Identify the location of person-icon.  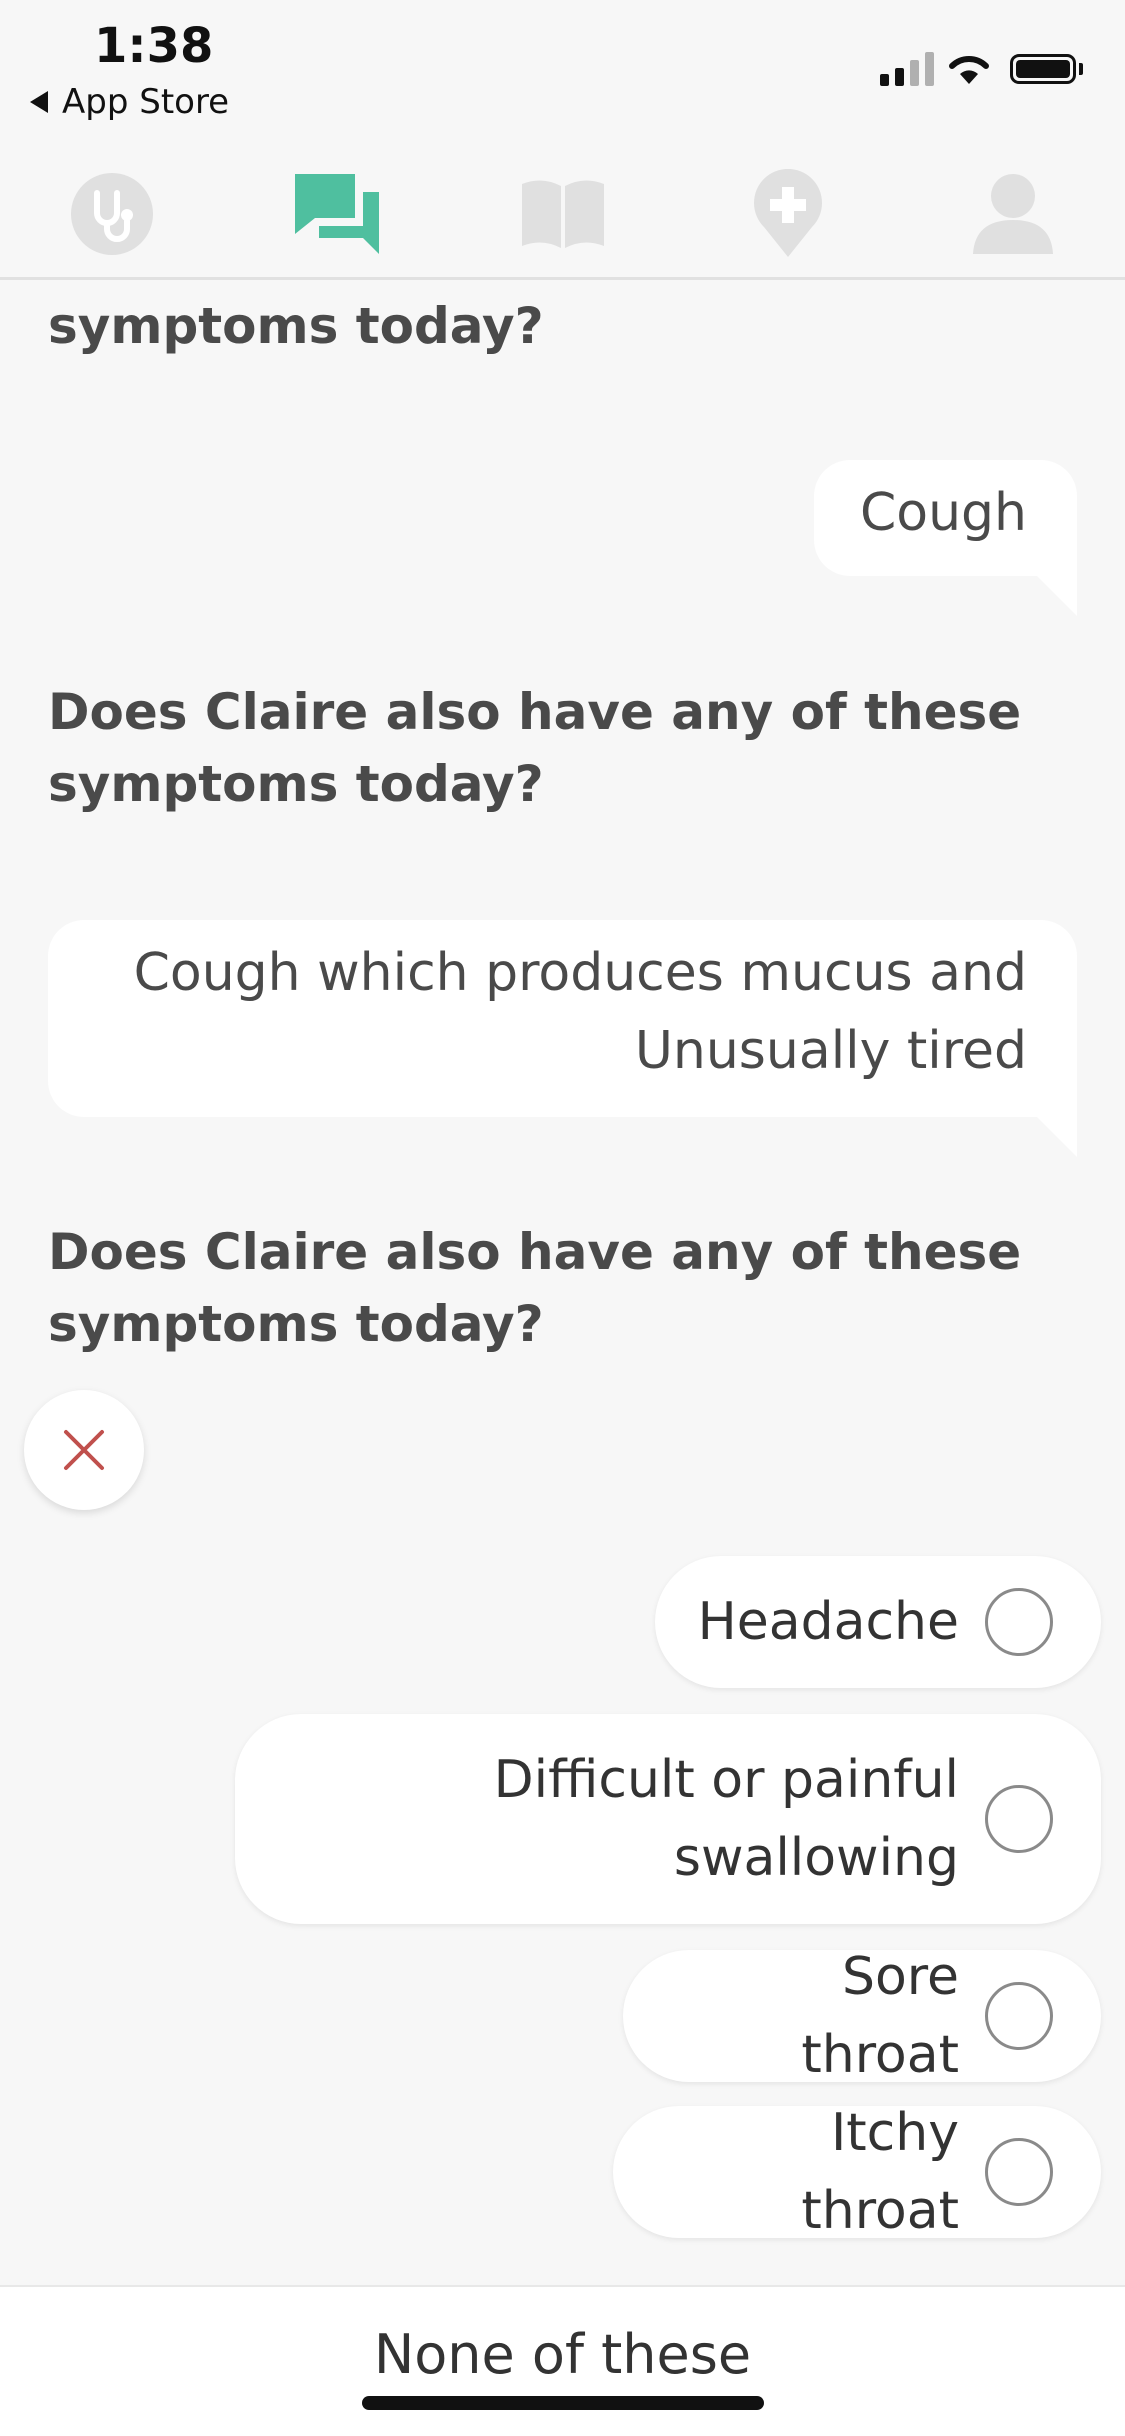
(1013, 214).